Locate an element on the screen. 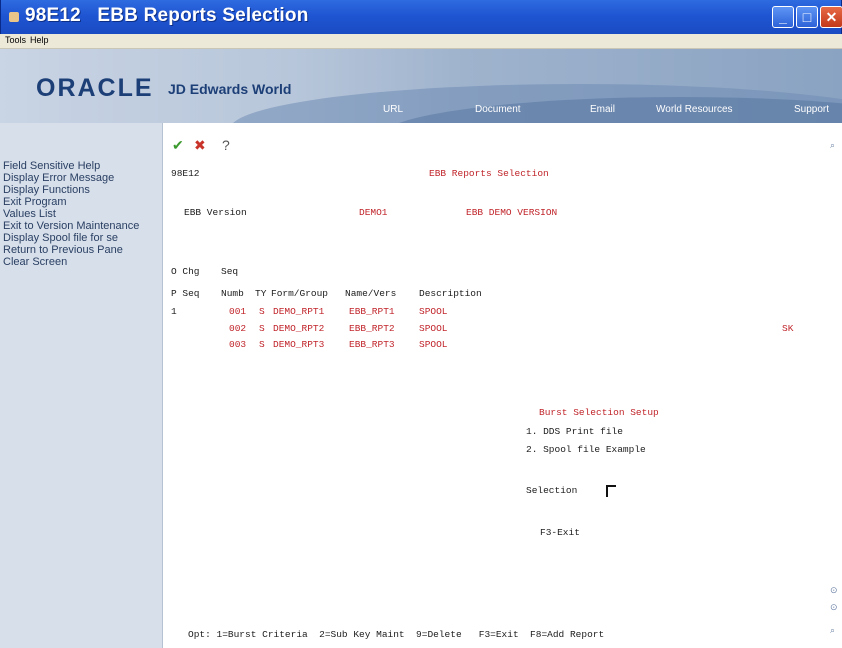 This screenshot has height=648, width=842. link-display-error-message: Display Error Message is located at coordinates (83, 178).